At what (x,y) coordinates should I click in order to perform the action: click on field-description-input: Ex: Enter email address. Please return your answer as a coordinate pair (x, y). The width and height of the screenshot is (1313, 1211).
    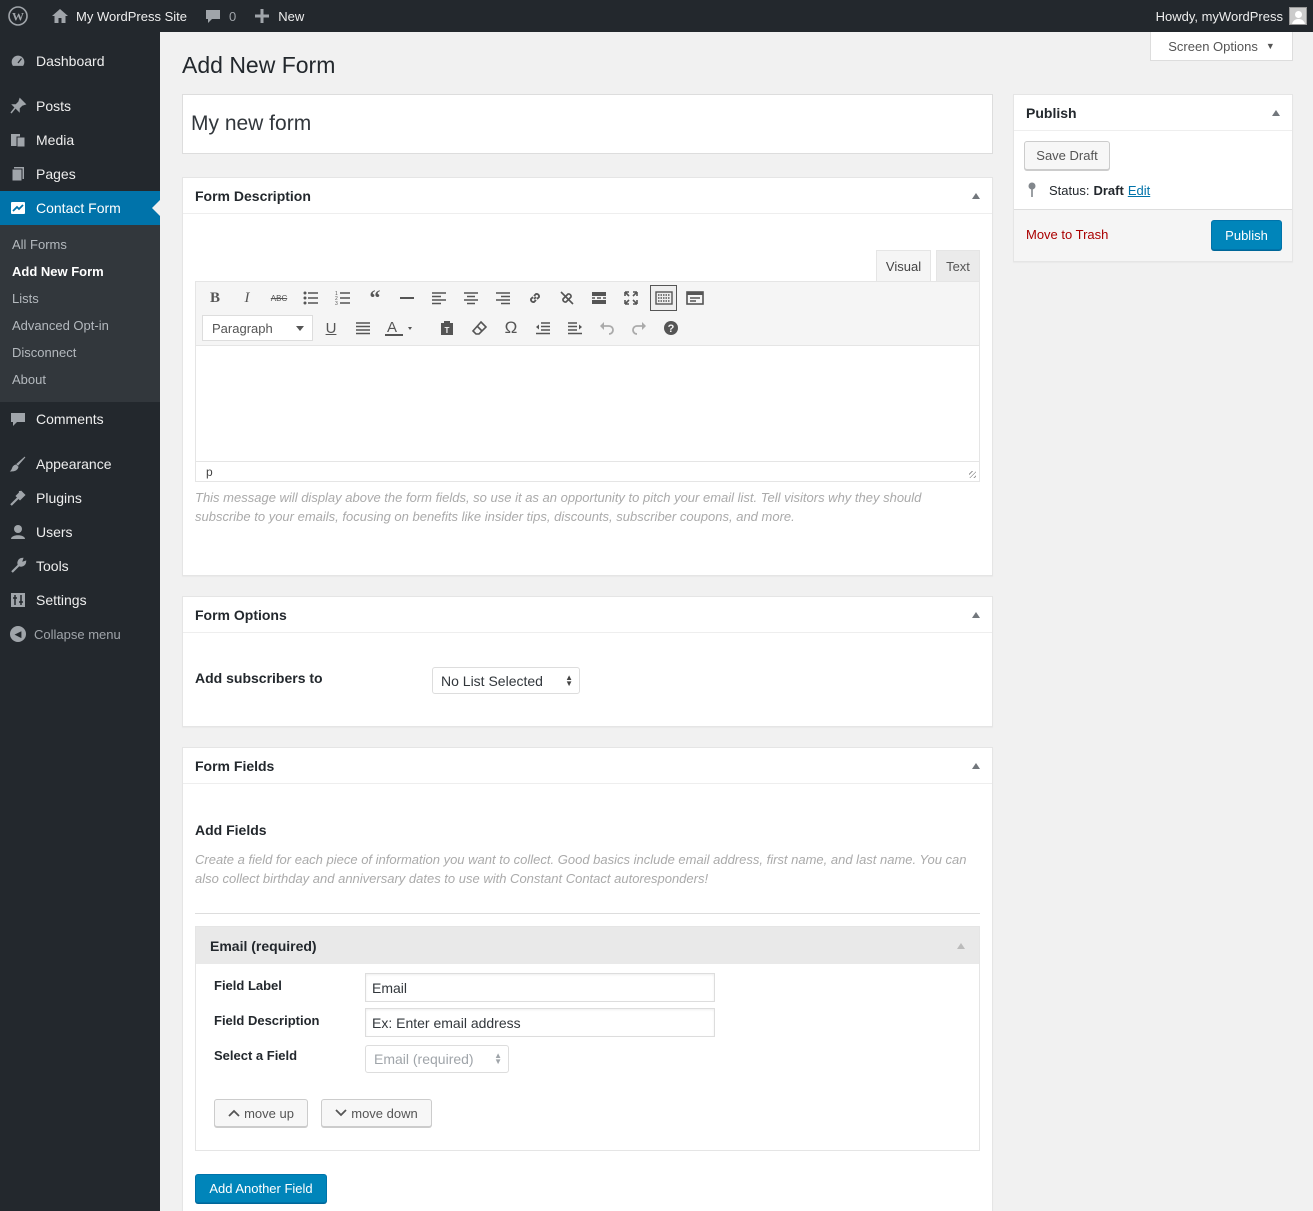
    Looking at the image, I should click on (540, 1022).